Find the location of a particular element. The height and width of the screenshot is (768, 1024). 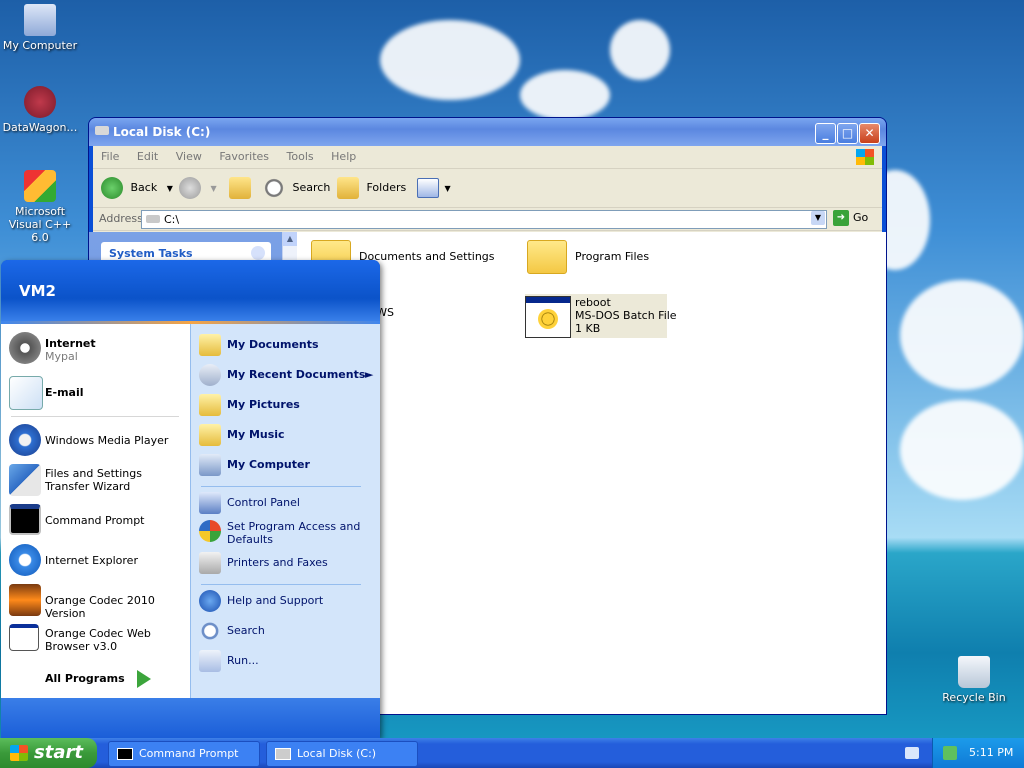

up-folder-icon is located at coordinates (240, 188).